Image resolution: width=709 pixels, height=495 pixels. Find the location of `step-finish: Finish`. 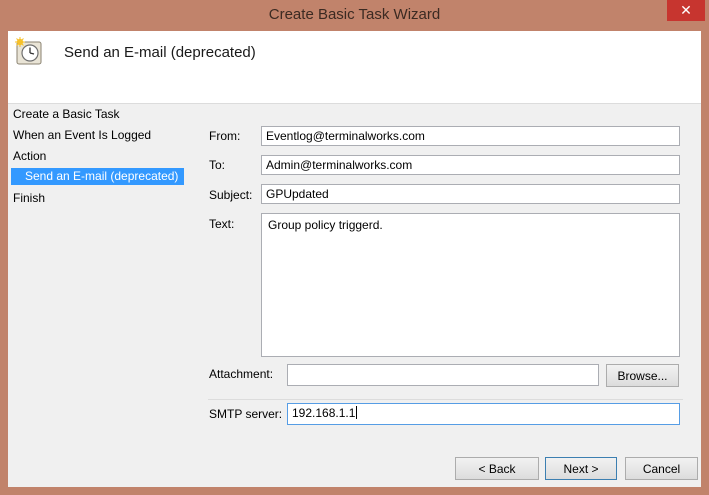

step-finish: Finish is located at coordinates (29, 198).